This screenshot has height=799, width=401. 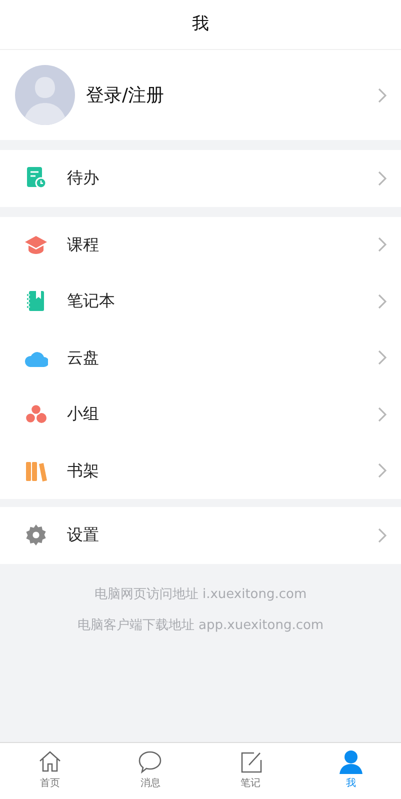 I want to click on tab-item: 首页, so click(x=50, y=771).